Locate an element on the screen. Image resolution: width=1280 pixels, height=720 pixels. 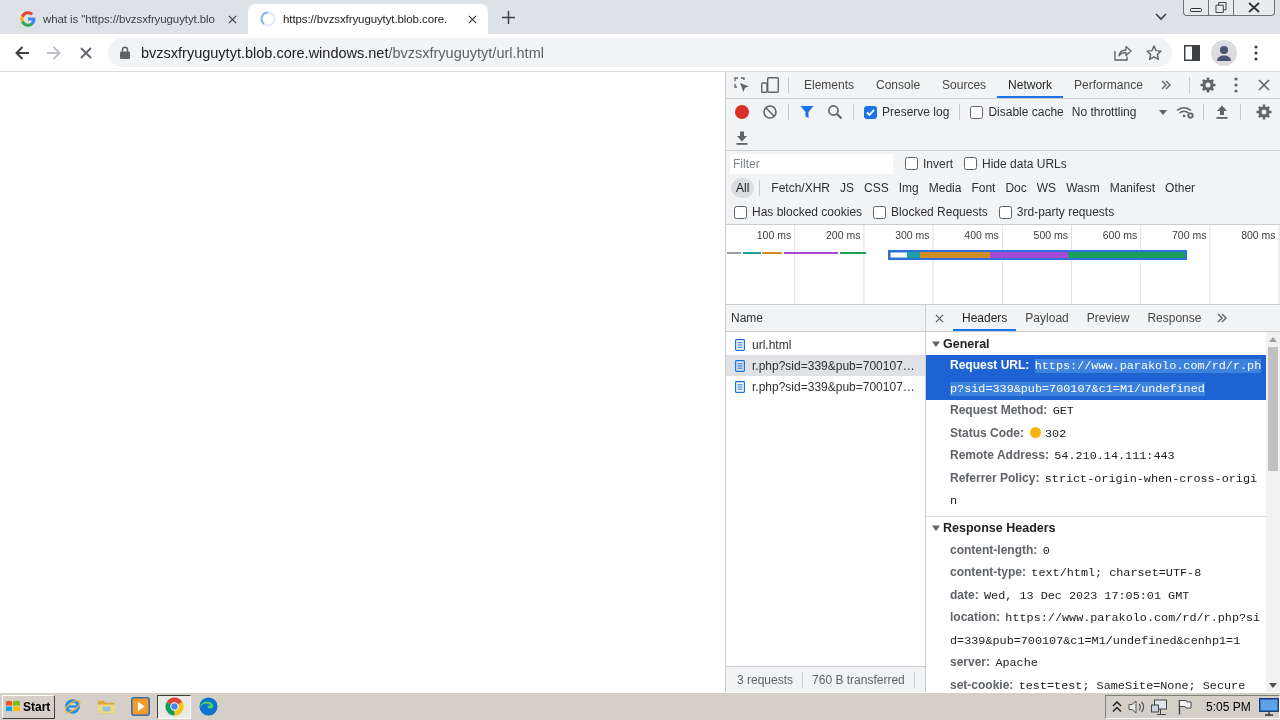
type-filter-button: Doc is located at coordinates (1016, 188).